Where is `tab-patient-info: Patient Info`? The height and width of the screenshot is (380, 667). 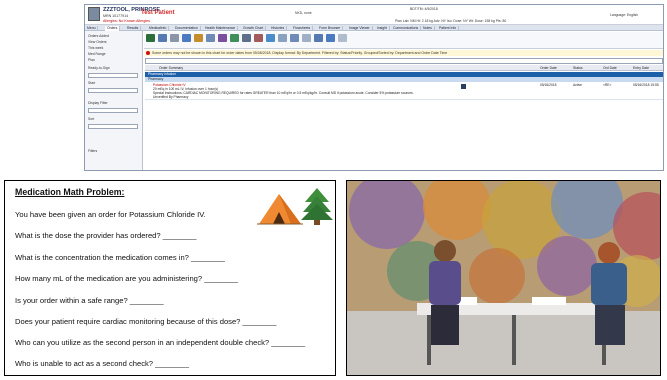 tab-patient-info: Patient Info is located at coordinates (448, 28).